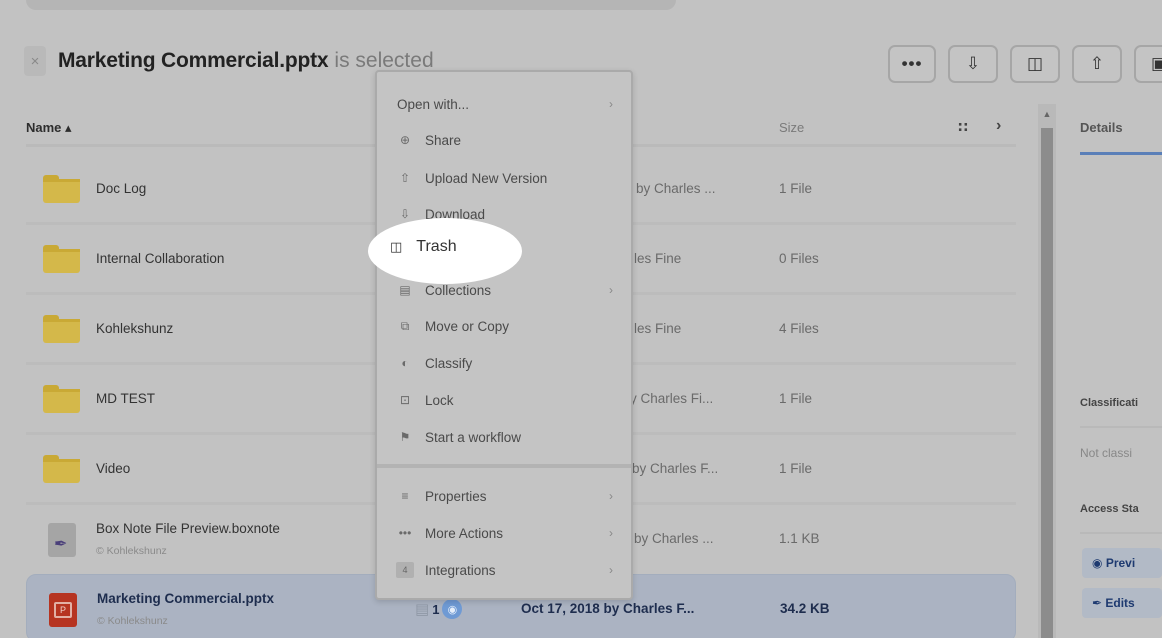  Describe the element at coordinates (62, 540) in the screenshot. I see `boxnote-file-icon: ✒` at that location.